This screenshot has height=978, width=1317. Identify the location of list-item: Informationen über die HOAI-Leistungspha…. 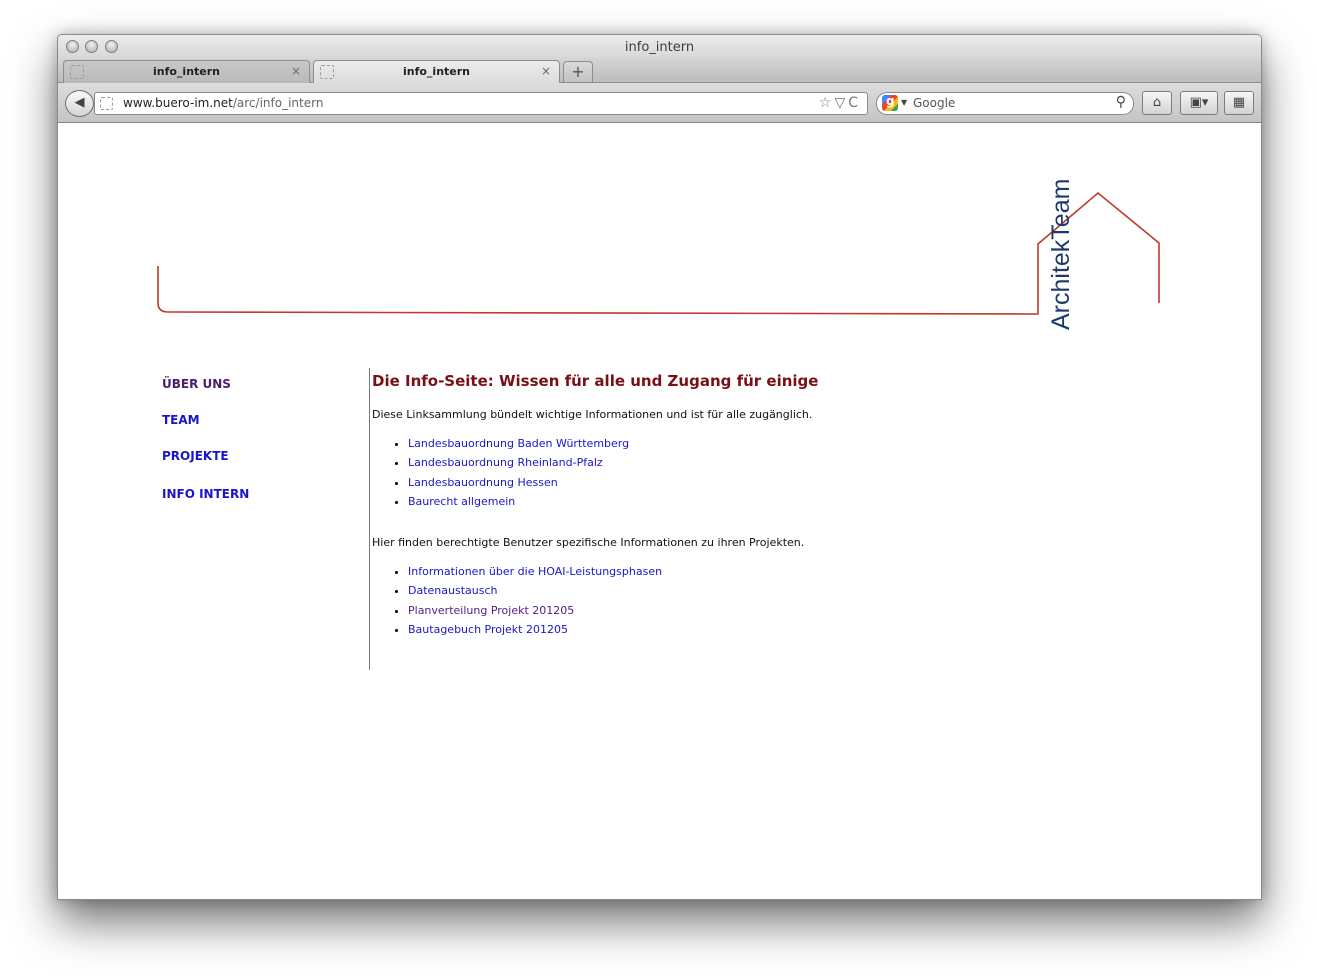
(535, 571).